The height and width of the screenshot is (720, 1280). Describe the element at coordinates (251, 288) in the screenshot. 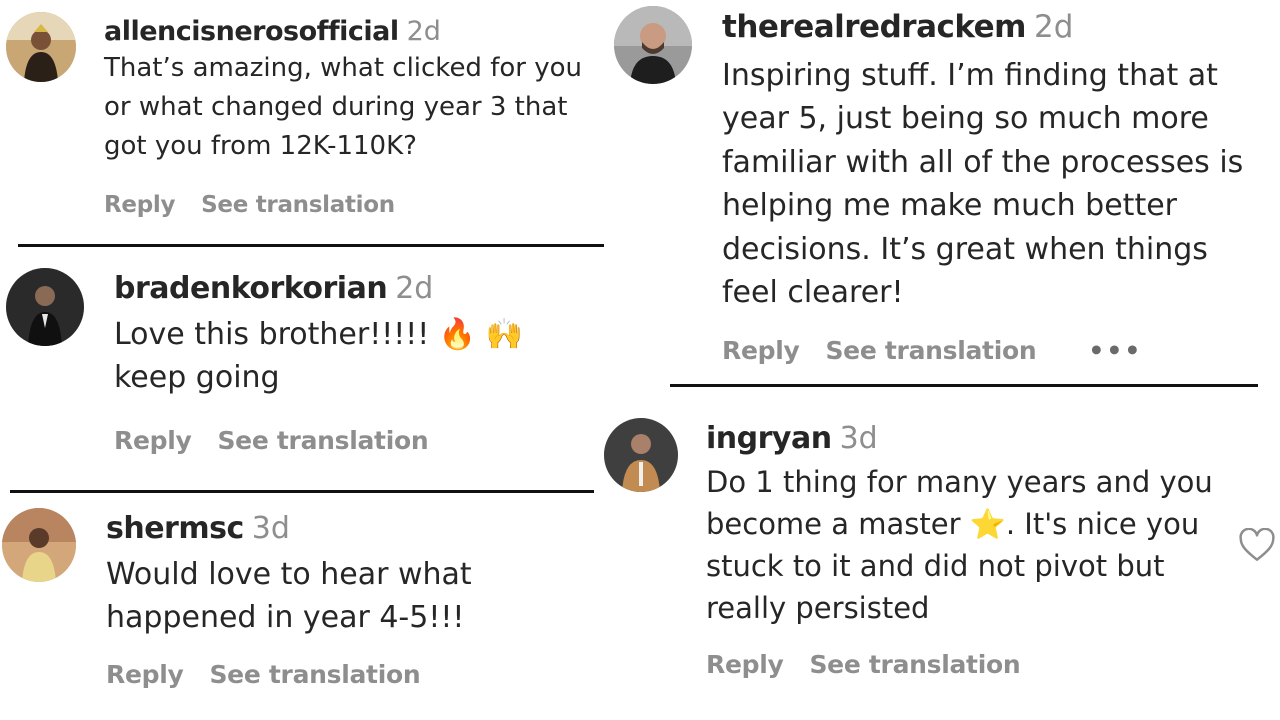

I see `username: bradenkorkorian` at that location.